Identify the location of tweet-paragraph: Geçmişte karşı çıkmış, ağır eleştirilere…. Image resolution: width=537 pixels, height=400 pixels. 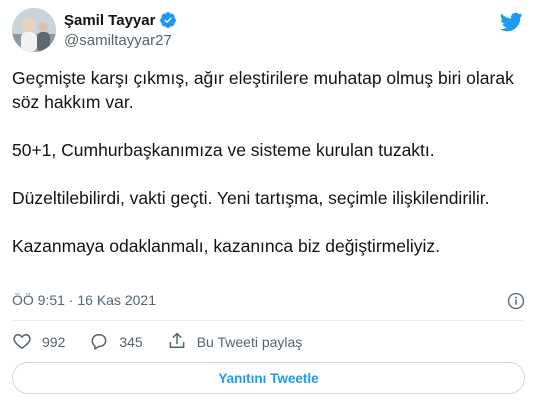
(263, 90).